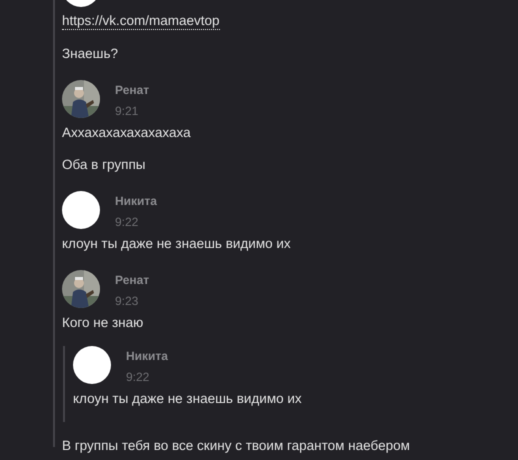  What do you see at coordinates (104, 164) in the screenshot?
I see `message-text: Оба в группы` at bounding box center [104, 164].